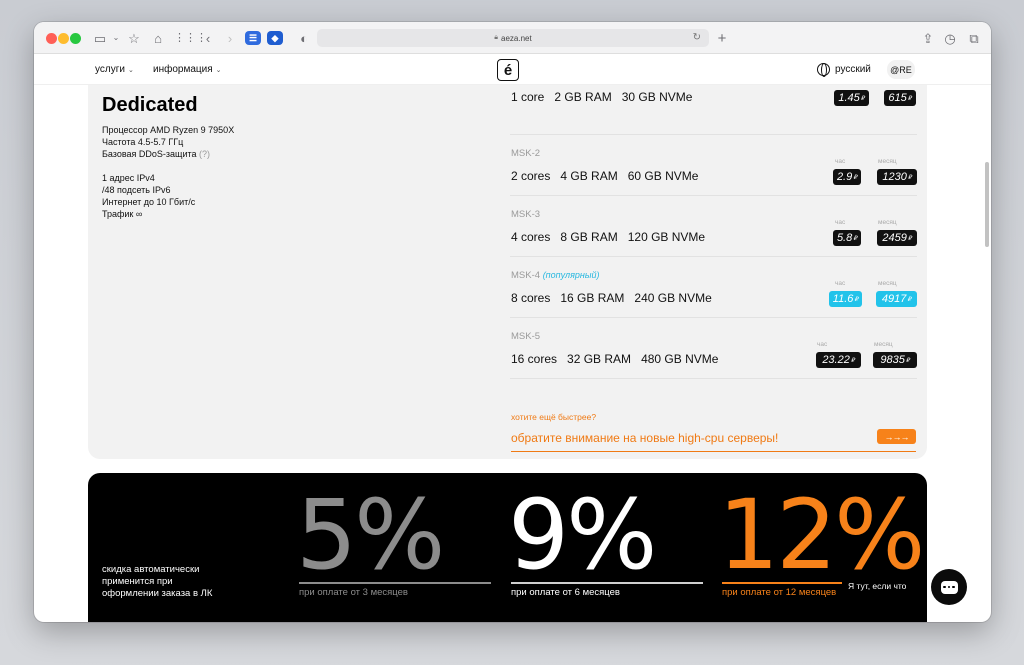 This screenshot has height=665, width=1024. Describe the element at coordinates (555, 275) in the screenshot. I see `plan-name: MSK-4 (популярный)` at that location.